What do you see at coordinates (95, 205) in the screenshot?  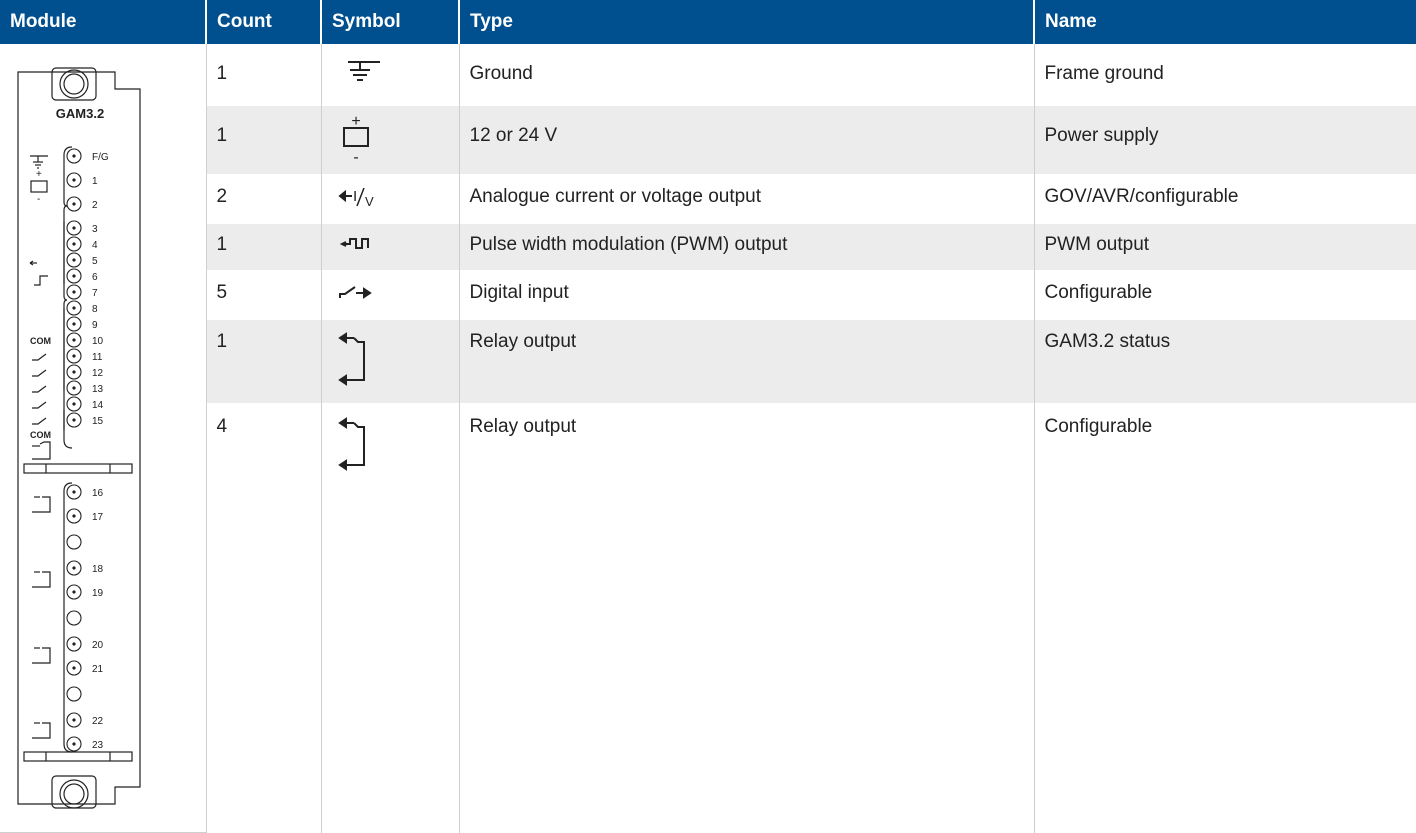 I see `terminal-number: 2` at bounding box center [95, 205].